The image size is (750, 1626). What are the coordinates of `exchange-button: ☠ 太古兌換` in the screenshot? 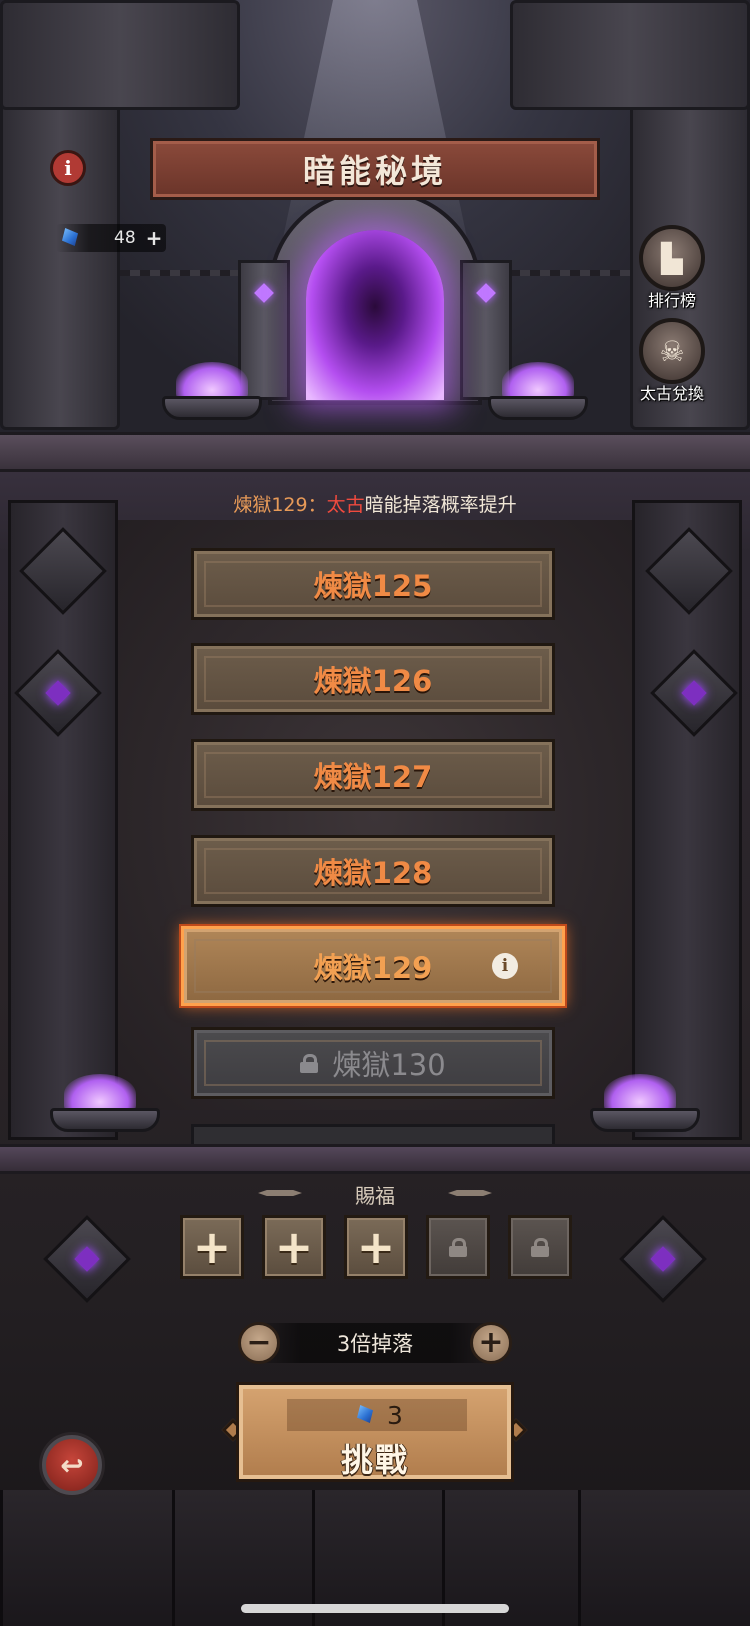 It's located at (672, 365).